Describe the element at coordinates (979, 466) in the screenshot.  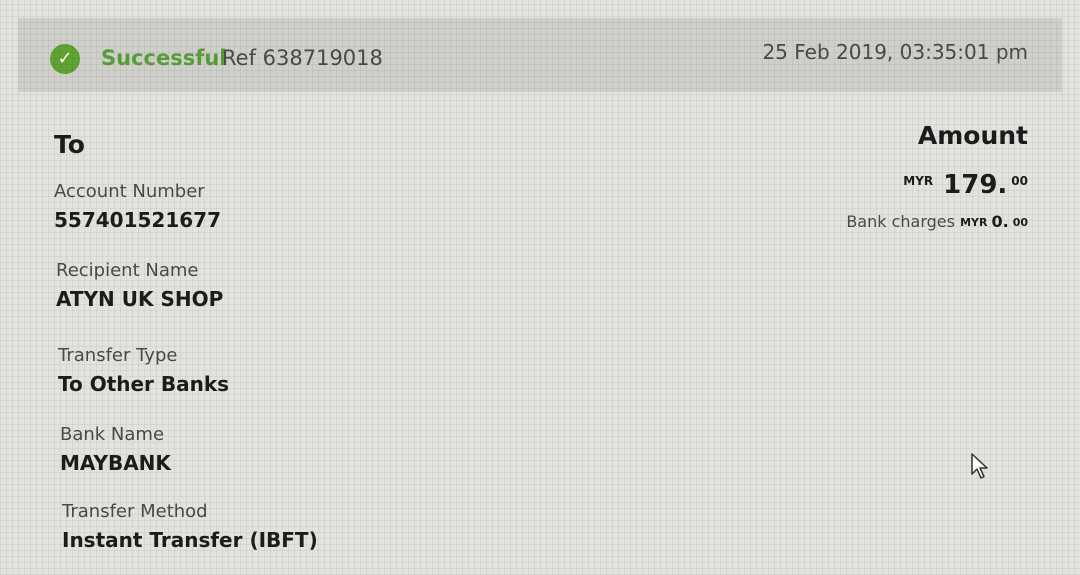
I see `mouse-pointer-icon` at that location.